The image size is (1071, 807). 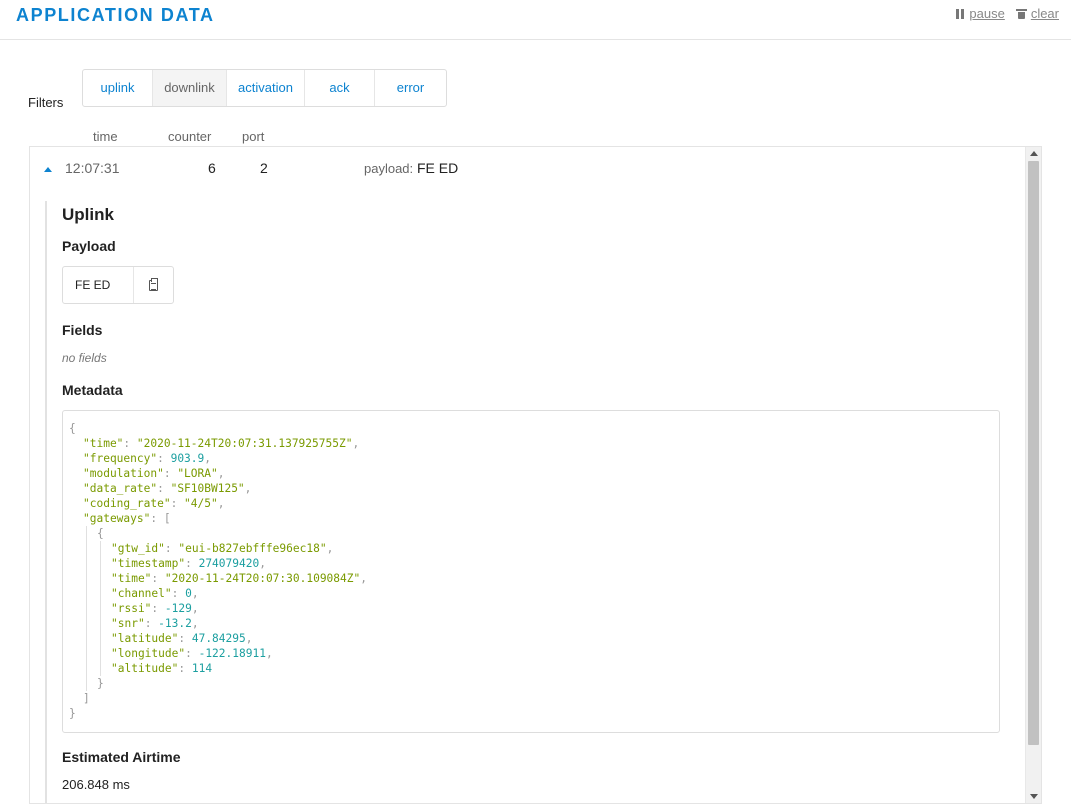 What do you see at coordinates (93, 285) in the screenshot?
I see `payload-hex: FE ED` at bounding box center [93, 285].